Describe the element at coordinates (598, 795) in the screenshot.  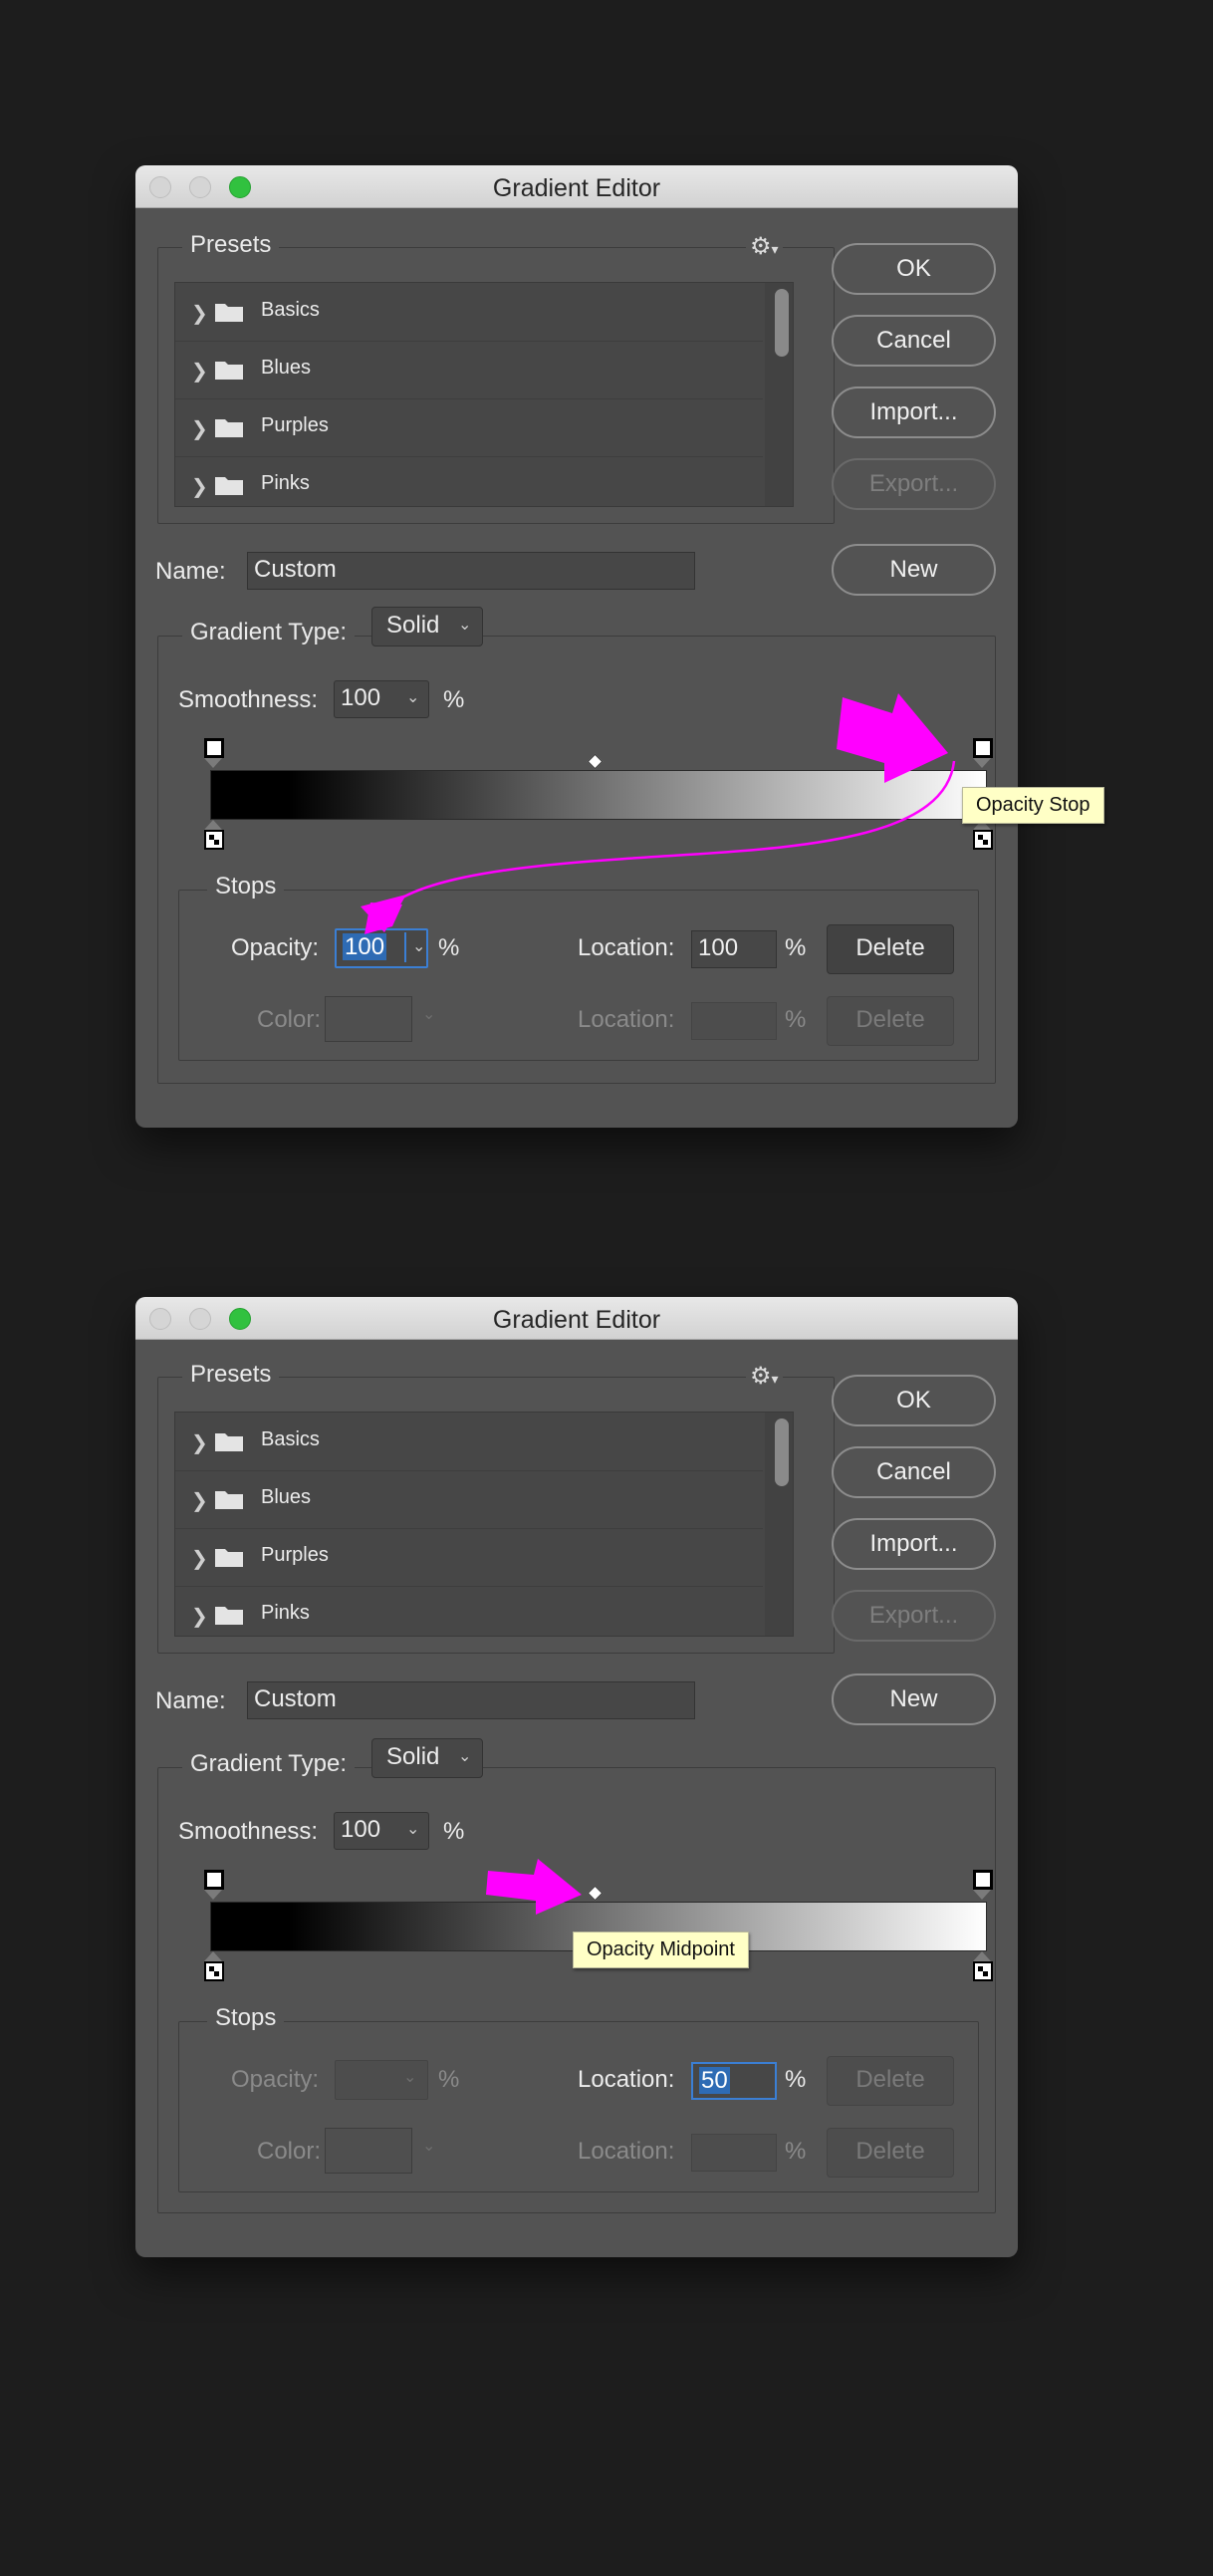
I see `gradient-preview-bar` at that location.